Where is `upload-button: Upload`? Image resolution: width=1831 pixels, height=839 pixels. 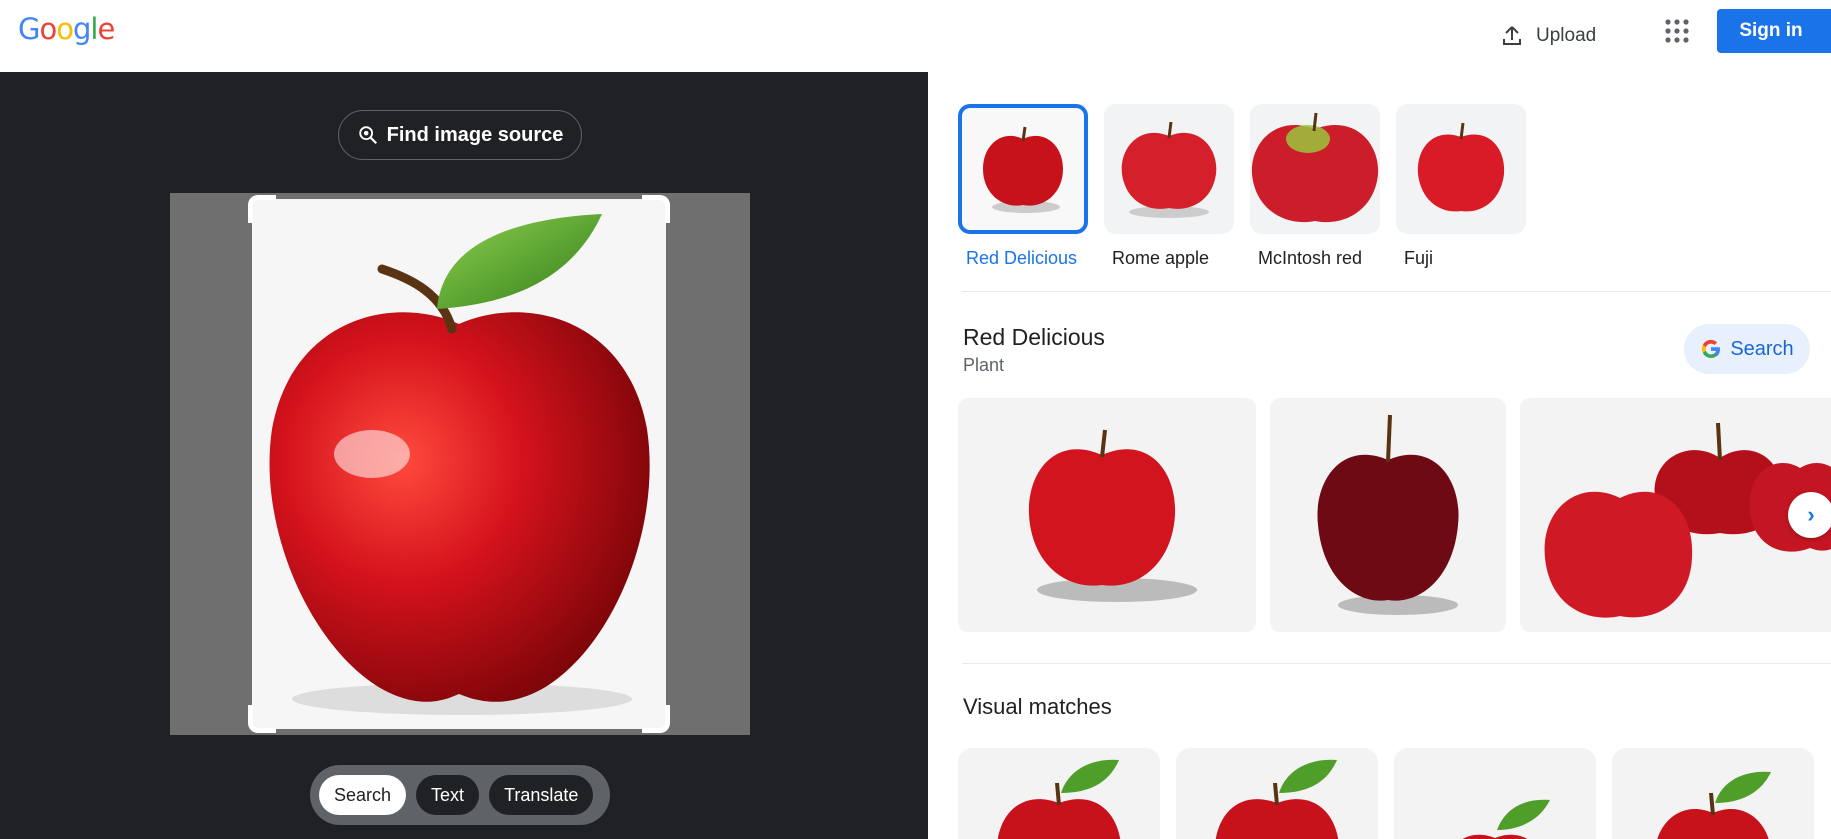
upload-button: Upload is located at coordinates (1548, 36).